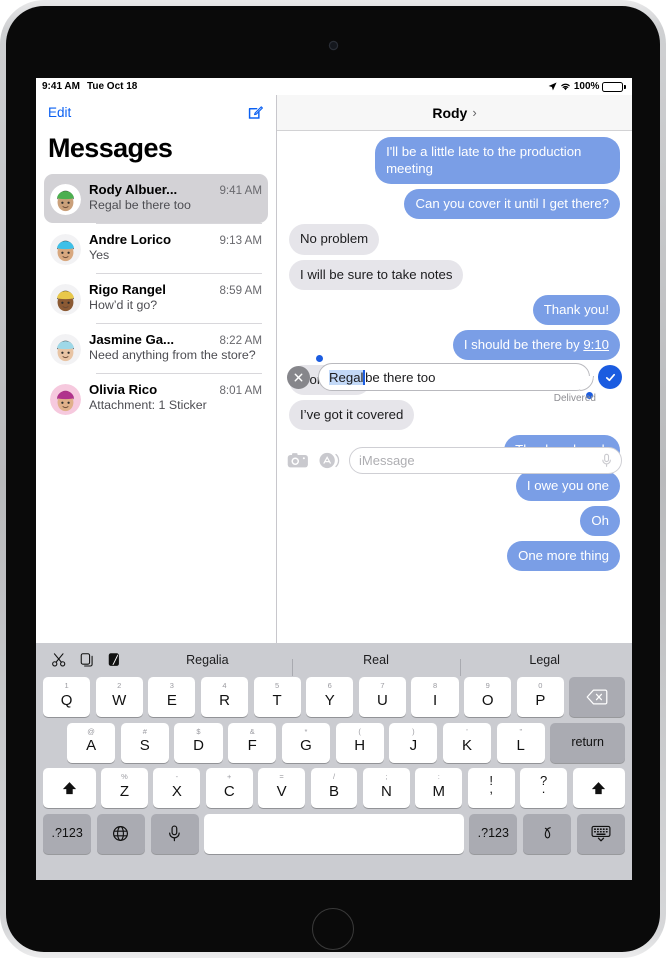  I want to click on paste-icon, so click(115, 660).